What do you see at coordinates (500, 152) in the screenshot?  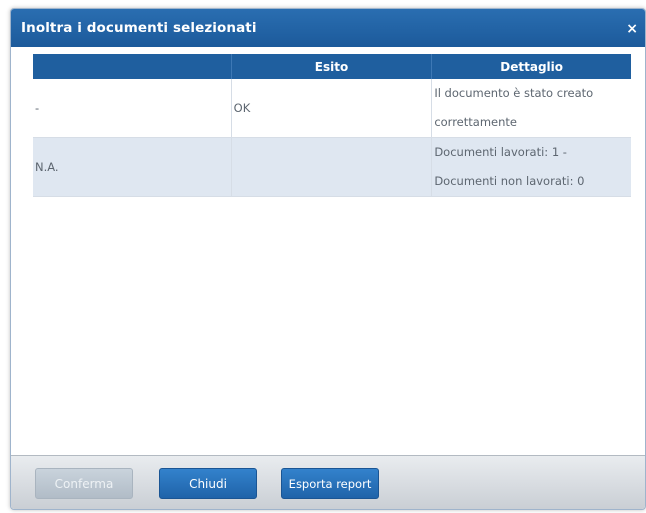 I see `row-2-dettaglio-line1: Documenti lavorati: 1 -` at bounding box center [500, 152].